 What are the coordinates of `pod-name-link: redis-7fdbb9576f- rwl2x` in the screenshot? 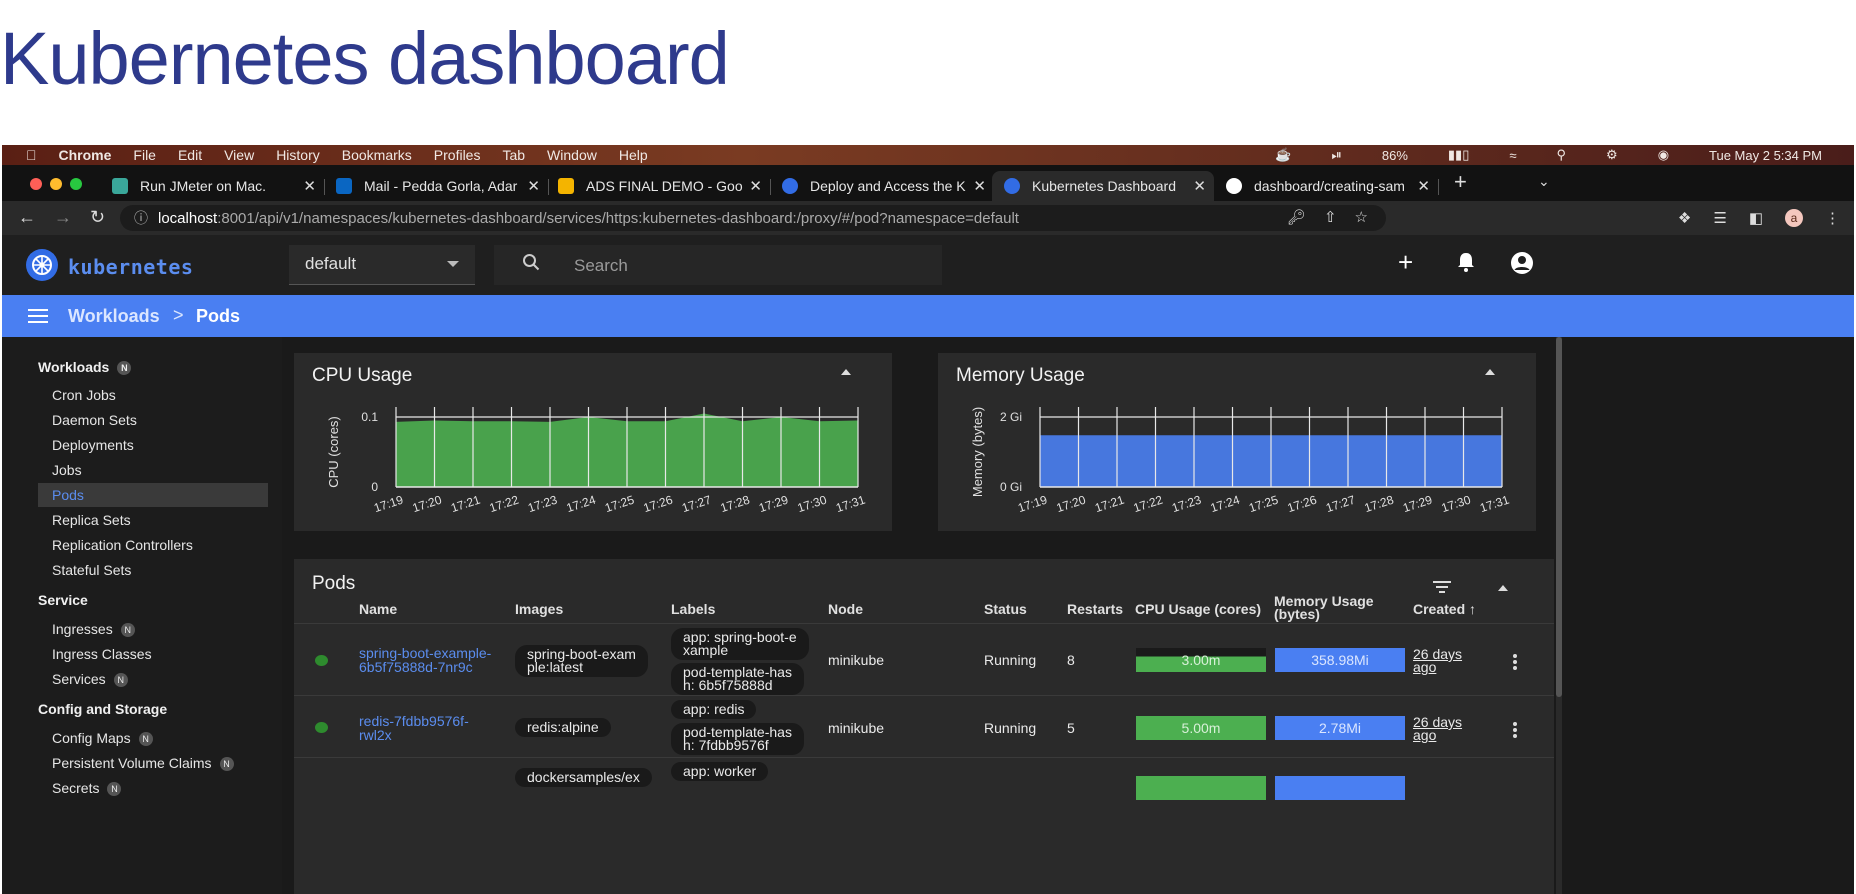 It's located at (414, 728).